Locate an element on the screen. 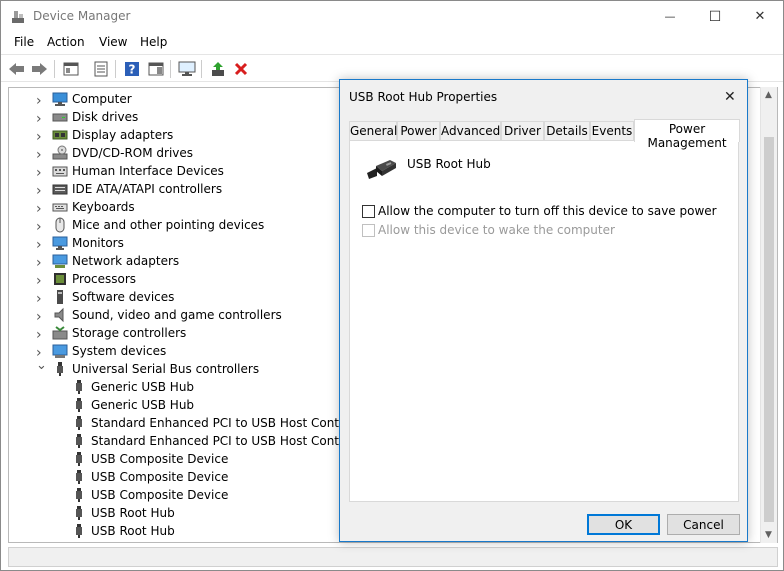 The height and width of the screenshot is (571, 784). ok-button: OK is located at coordinates (623, 524).